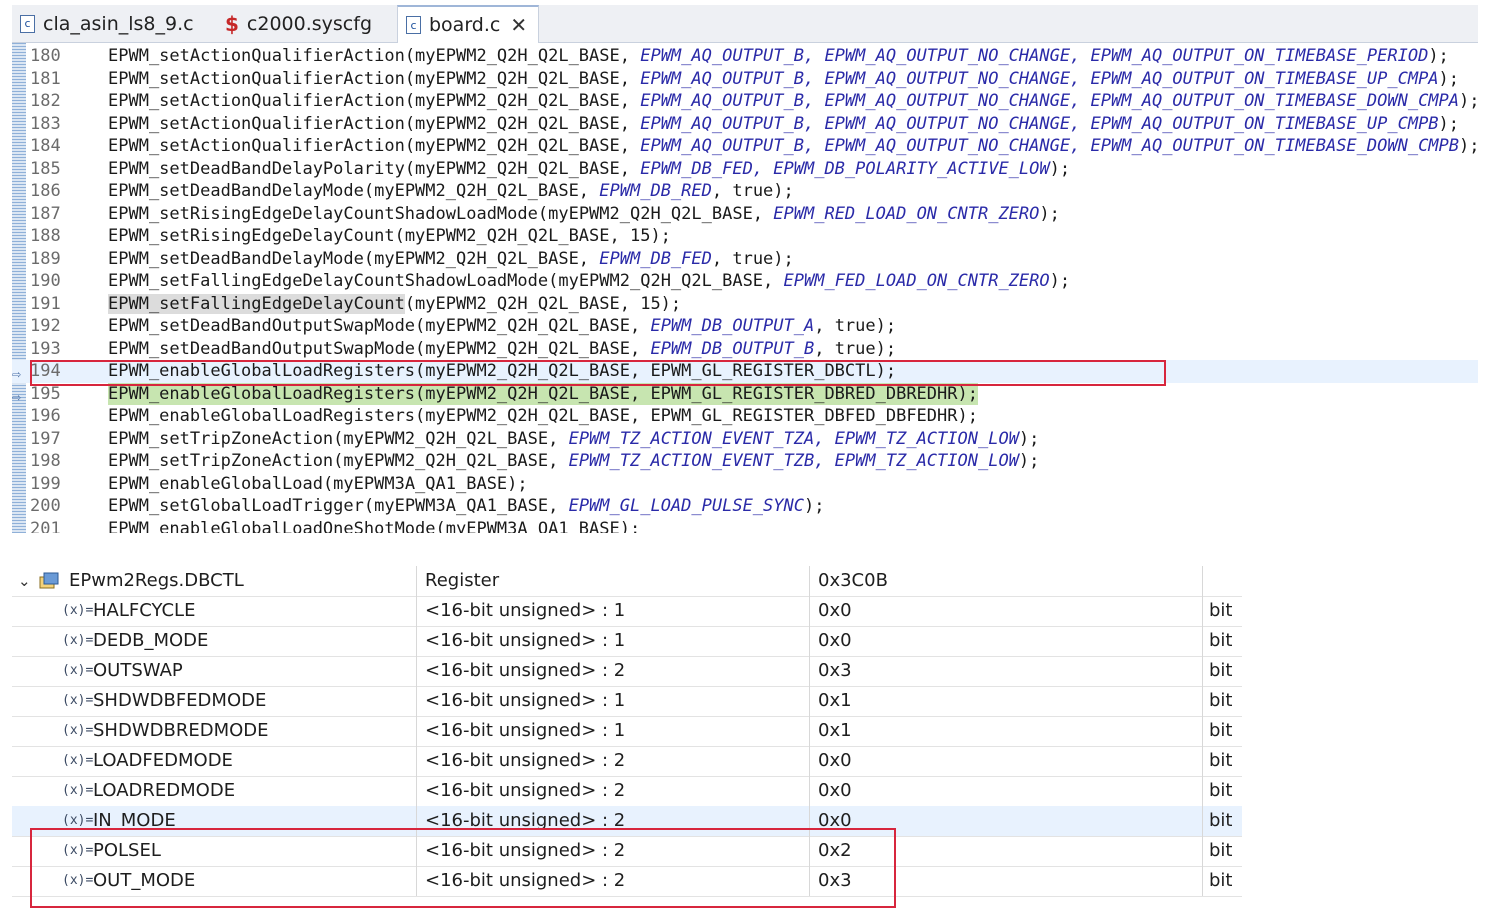 This screenshot has width=1485, height=908. What do you see at coordinates (845, 168) in the screenshot?
I see `code-constants: EPWM_DB_FED, EPWM_DB_POLARITY_ACTIVE_LOW` at bounding box center [845, 168].